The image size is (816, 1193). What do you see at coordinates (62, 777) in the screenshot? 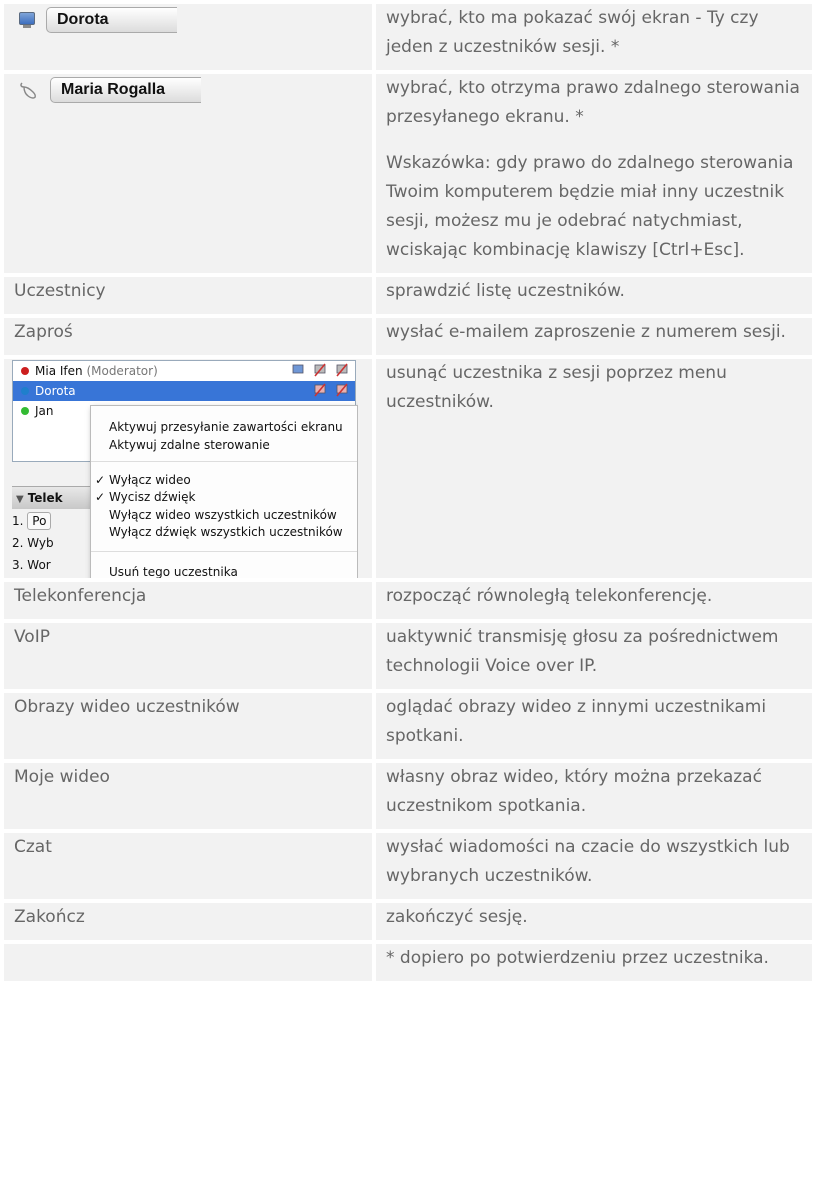
I see `feature-name: Moje wideo` at bounding box center [62, 777].